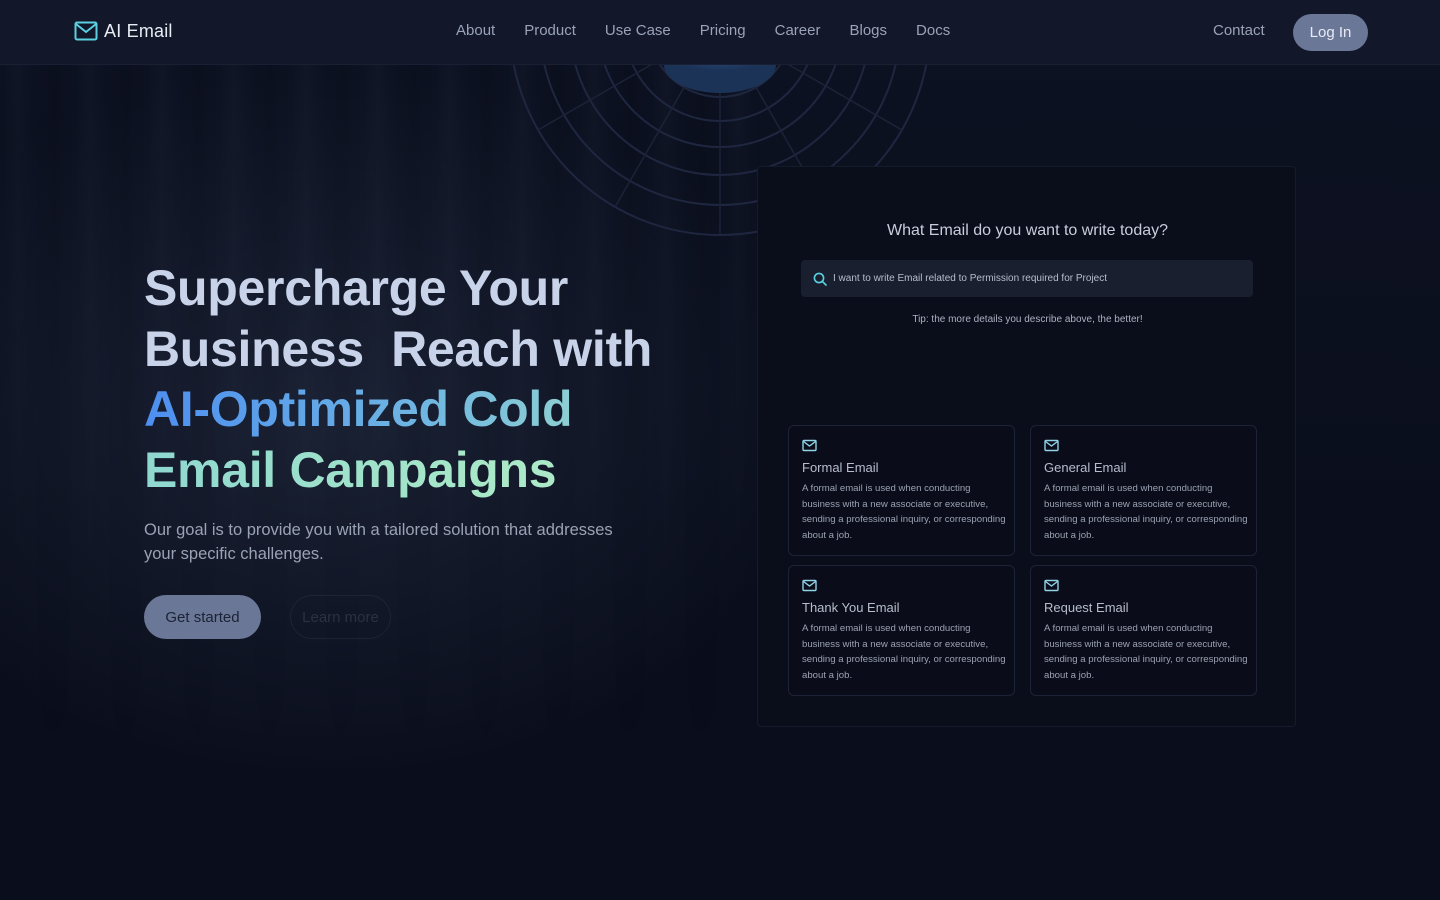 The height and width of the screenshot is (900, 1440). I want to click on nav-link-product: Product, so click(550, 30).